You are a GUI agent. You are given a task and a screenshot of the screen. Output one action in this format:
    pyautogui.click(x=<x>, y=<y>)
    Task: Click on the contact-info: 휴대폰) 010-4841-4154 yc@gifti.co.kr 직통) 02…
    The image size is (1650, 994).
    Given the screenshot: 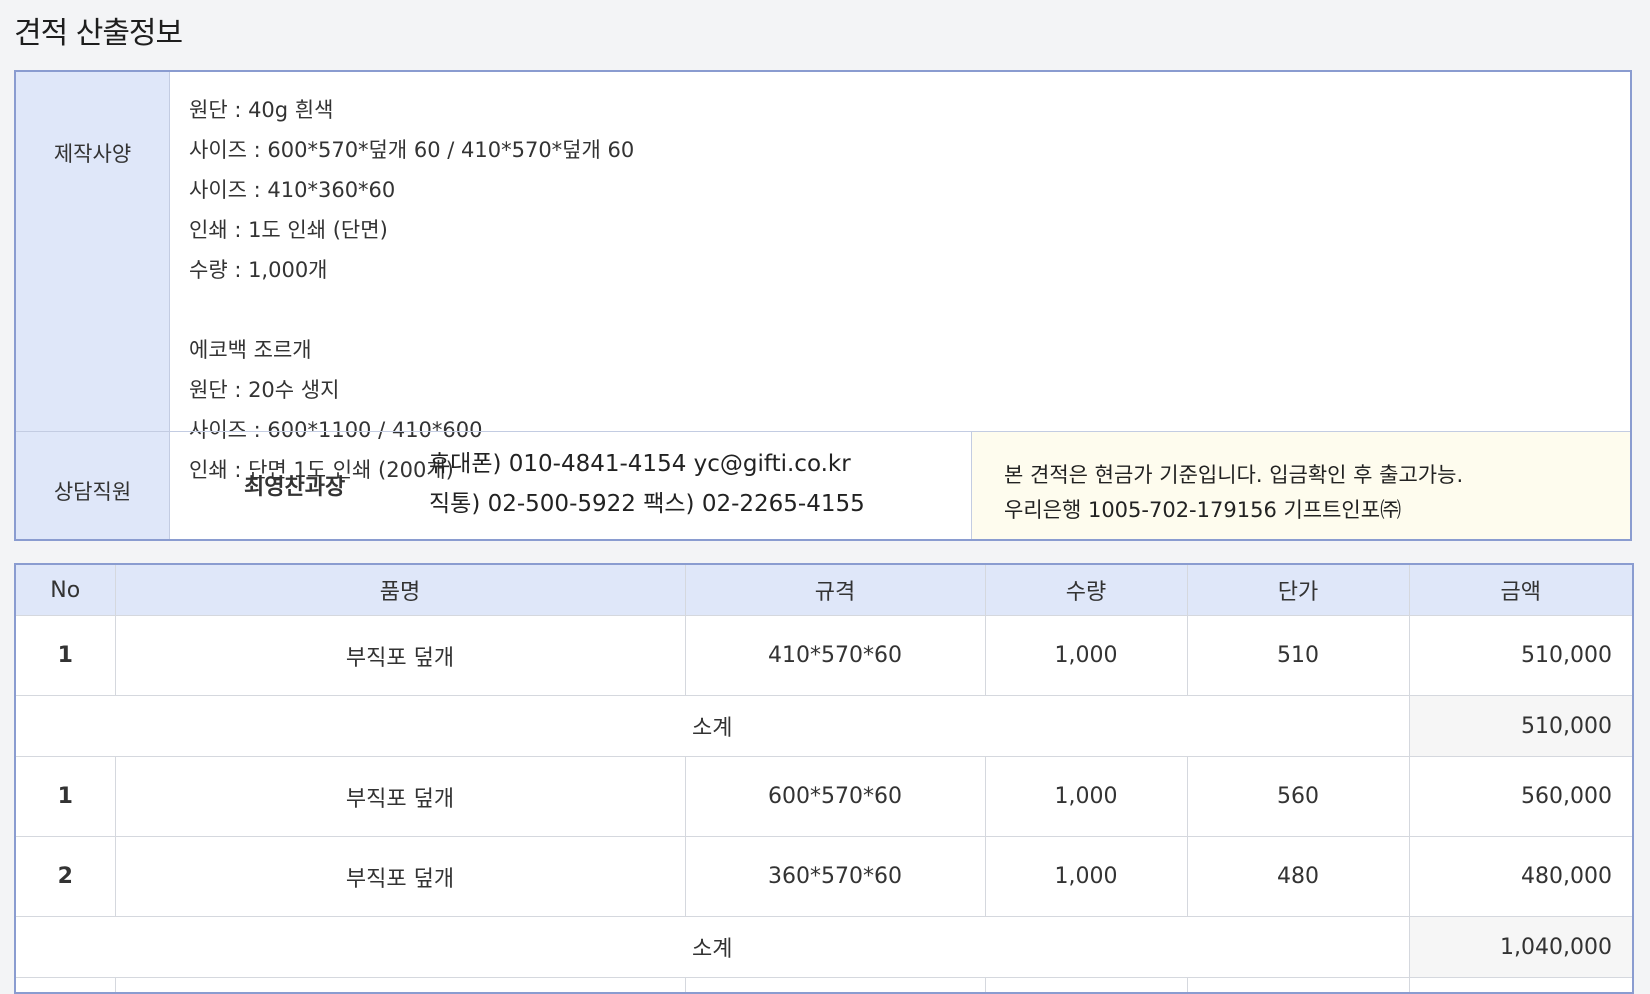 What is the action you would take?
    pyautogui.click(x=647, y=484)
    